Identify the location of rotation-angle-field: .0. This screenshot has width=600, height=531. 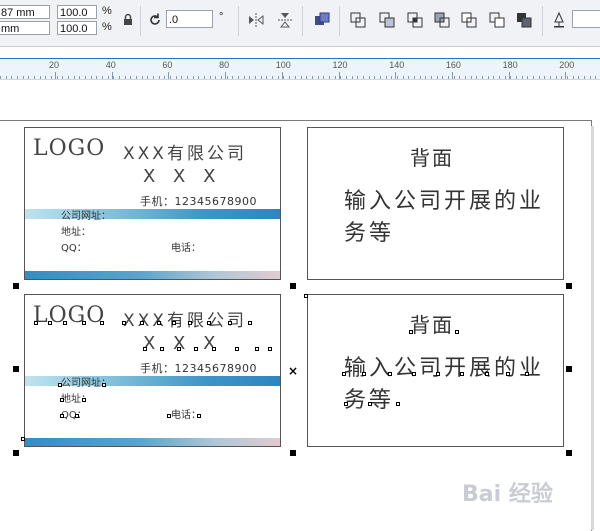
(189, 19).